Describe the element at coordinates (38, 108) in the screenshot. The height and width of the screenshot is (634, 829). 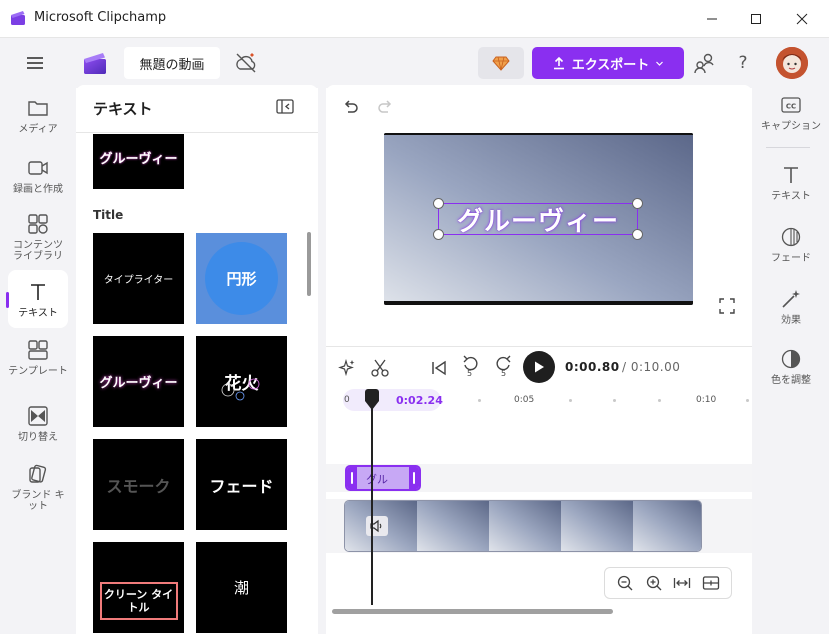
I see `folder-icon` at that location.